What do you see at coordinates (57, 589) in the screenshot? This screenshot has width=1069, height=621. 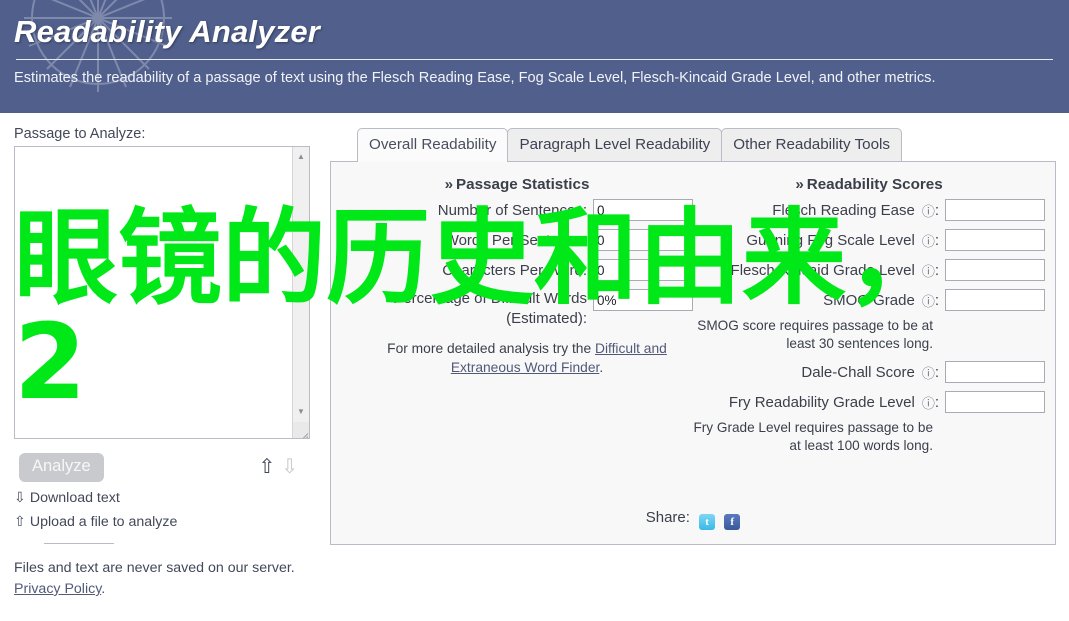 I see `privacy-policy-link: Privacy Policy` at bounding box center [57, 589].